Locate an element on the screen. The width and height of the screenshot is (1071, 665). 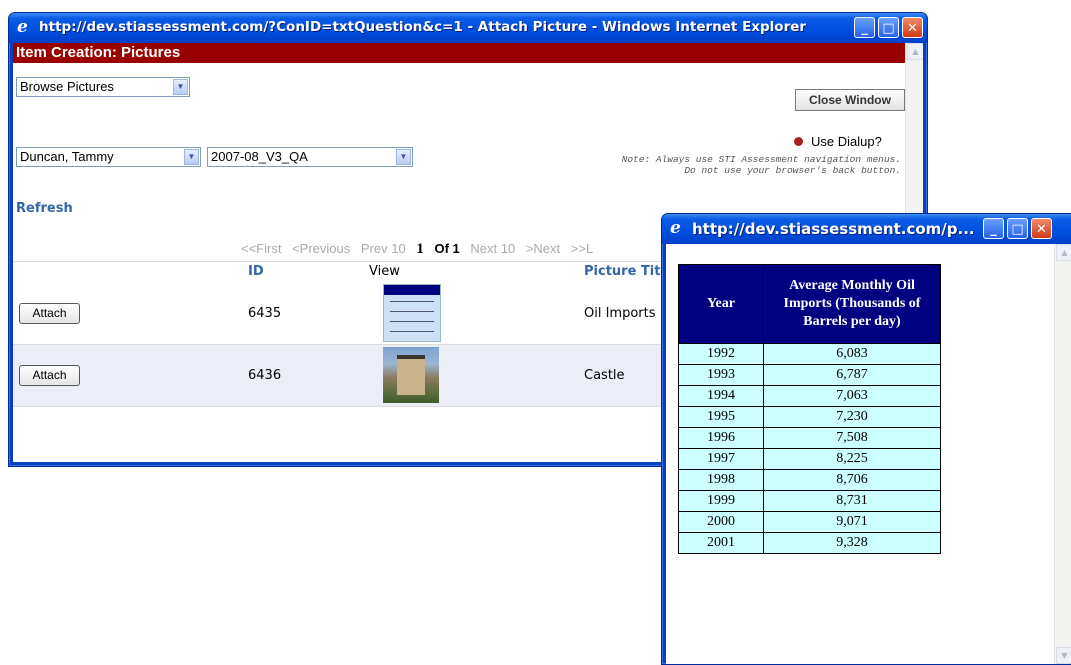
picture-title: Castle is located at coordinates (604, 375).